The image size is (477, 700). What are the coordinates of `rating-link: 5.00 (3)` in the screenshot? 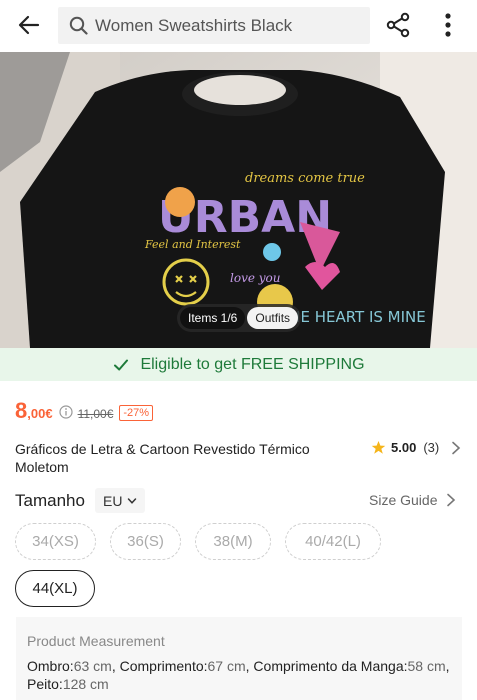 It's located at (416, 447).